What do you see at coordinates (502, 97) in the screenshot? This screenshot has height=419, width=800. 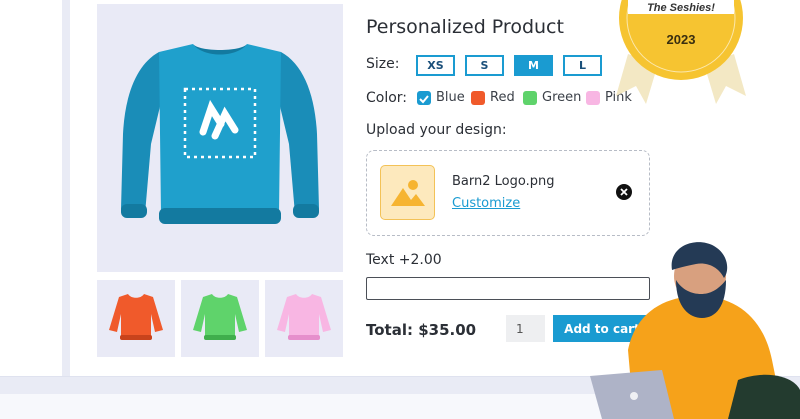 I see `color-label-red: Red` at bounding box center [502, 97].